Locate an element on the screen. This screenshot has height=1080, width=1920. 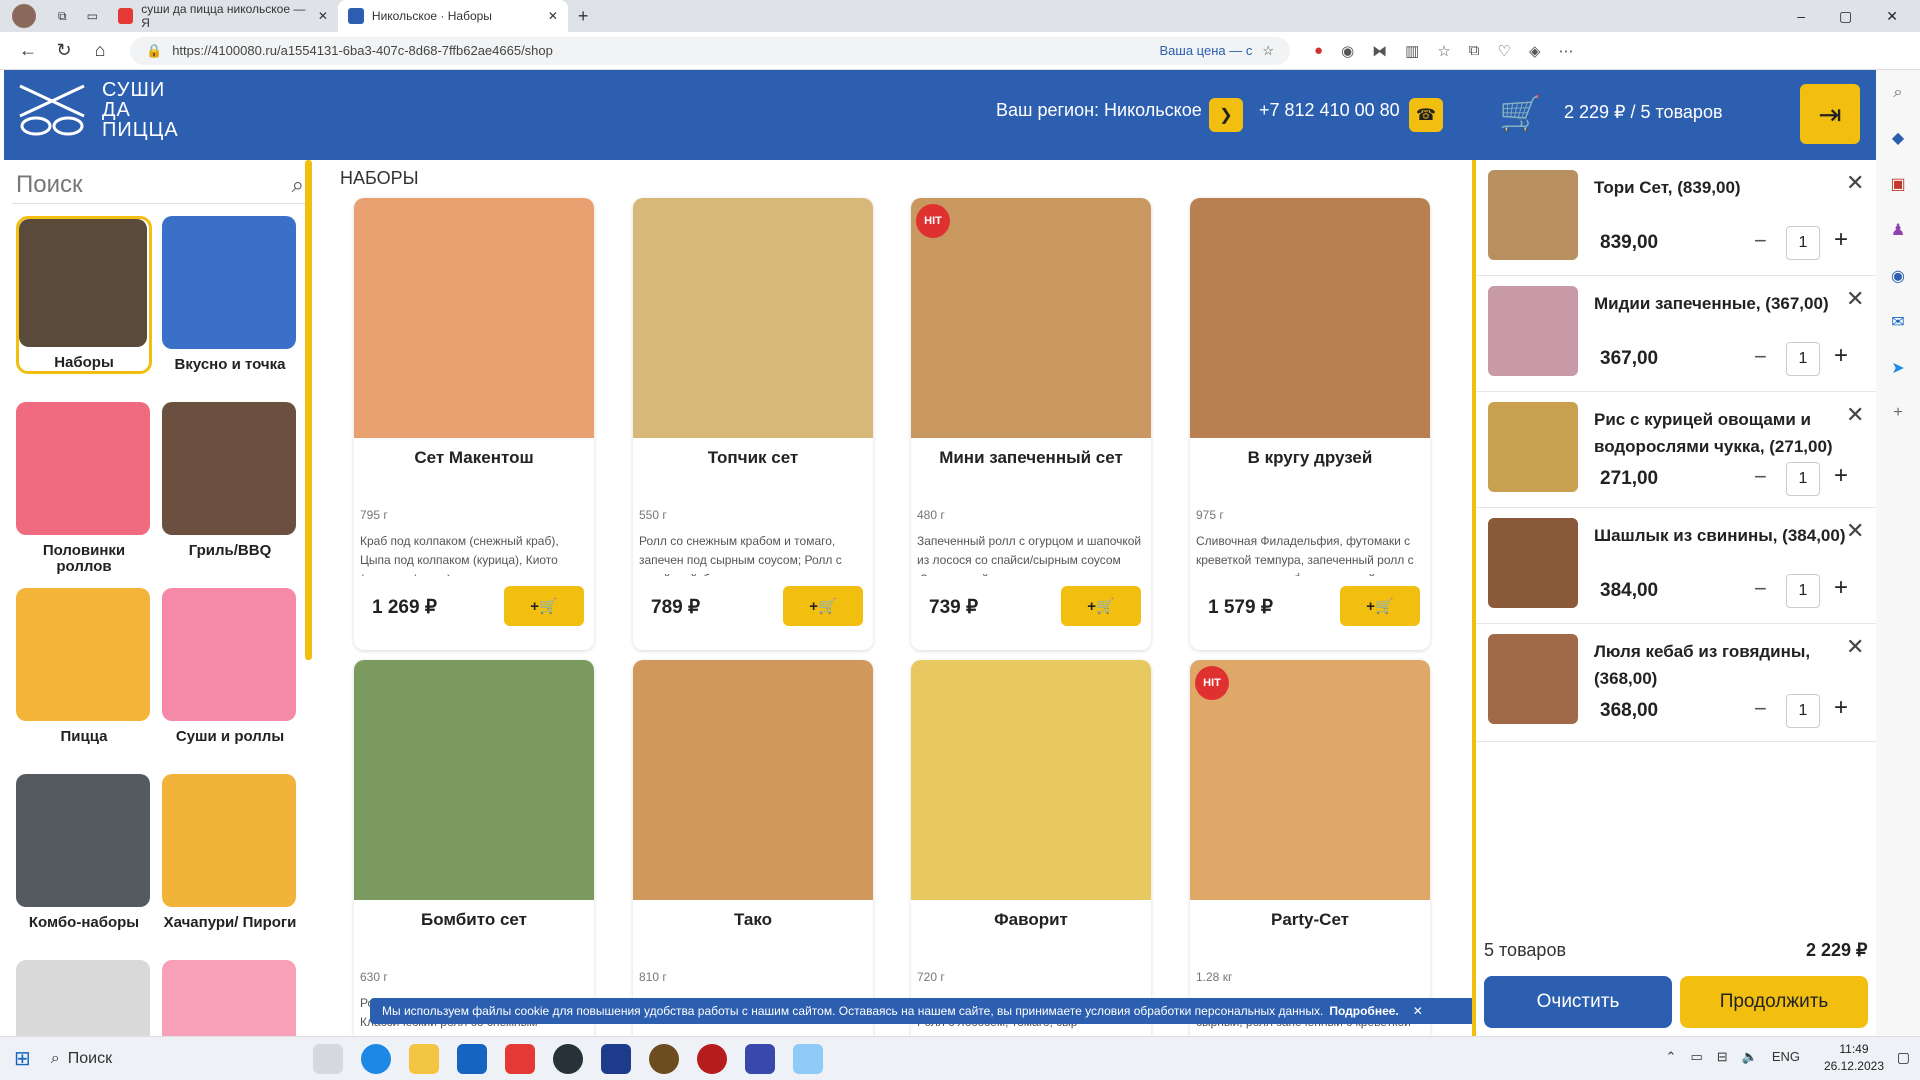
cart-summary: 2 229 ₽ / 5 товаров is located at coordinates (1643, 112).